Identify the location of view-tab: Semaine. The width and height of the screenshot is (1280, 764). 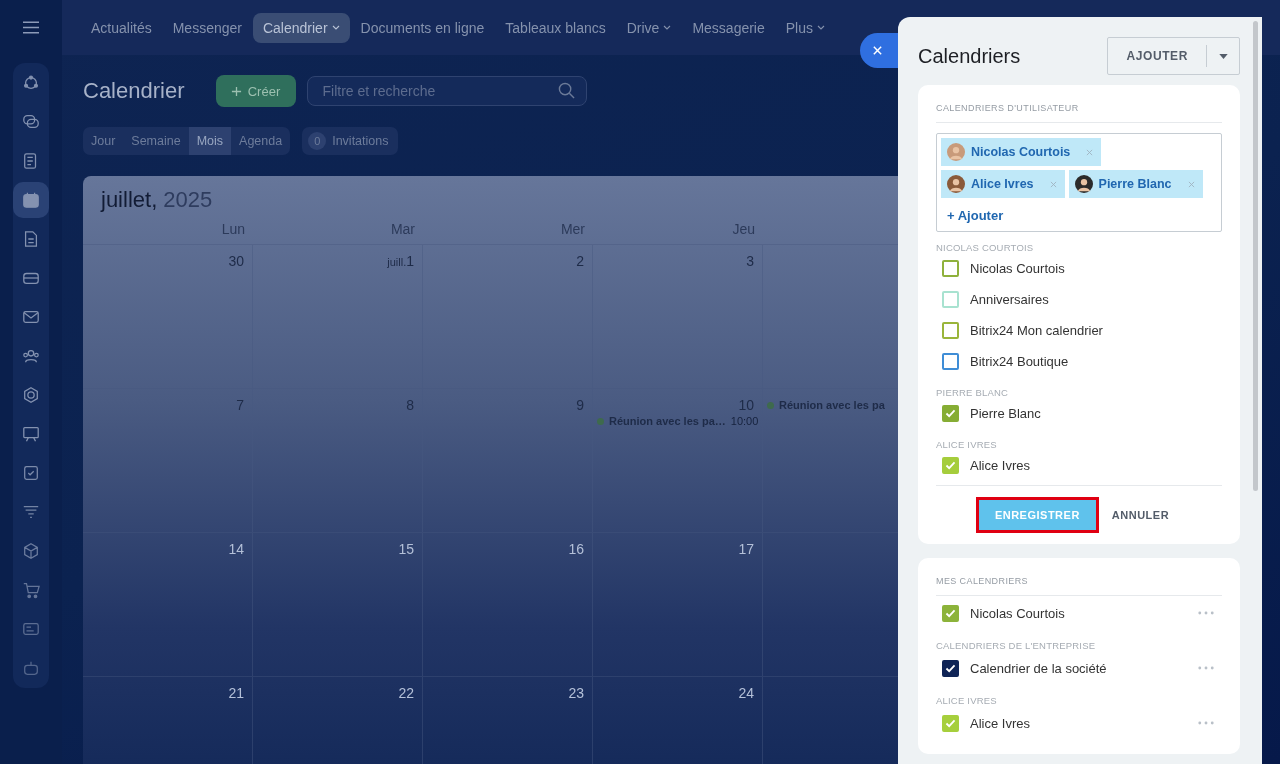
(156, 141).